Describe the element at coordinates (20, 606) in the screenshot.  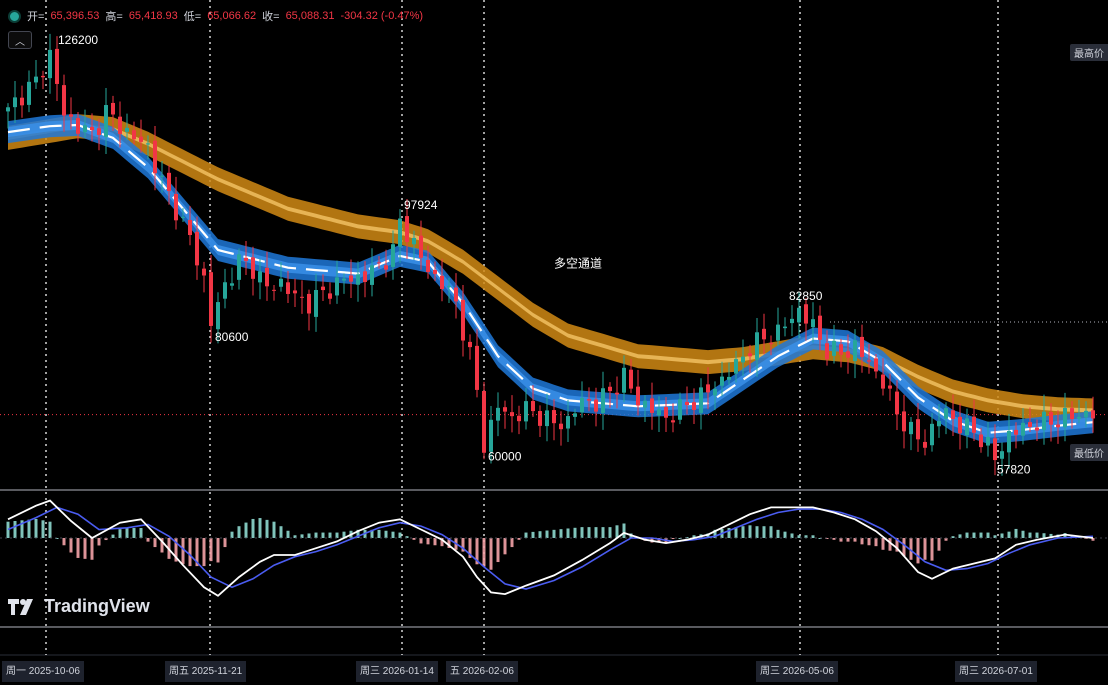
I see `tradingview-logo-icon` at that location.